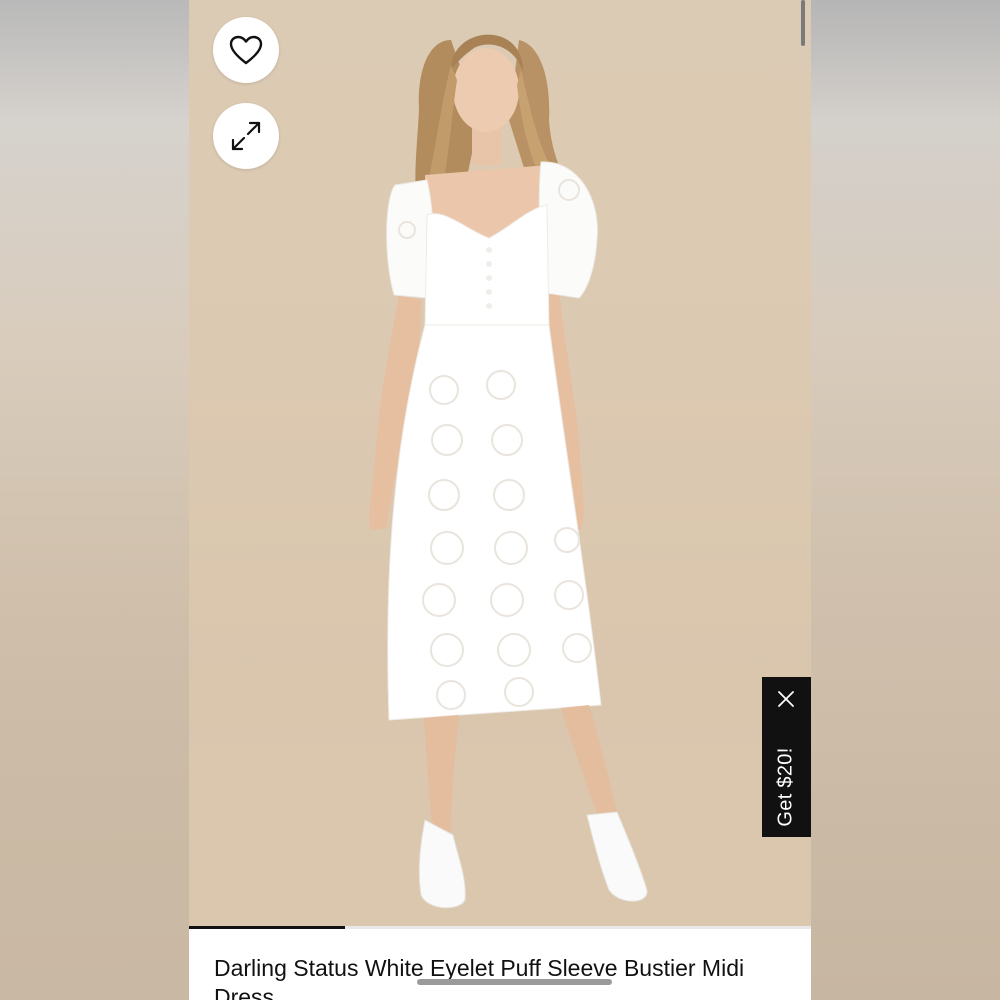  I want to click on gallery-progress-fill, so click(267, 927).